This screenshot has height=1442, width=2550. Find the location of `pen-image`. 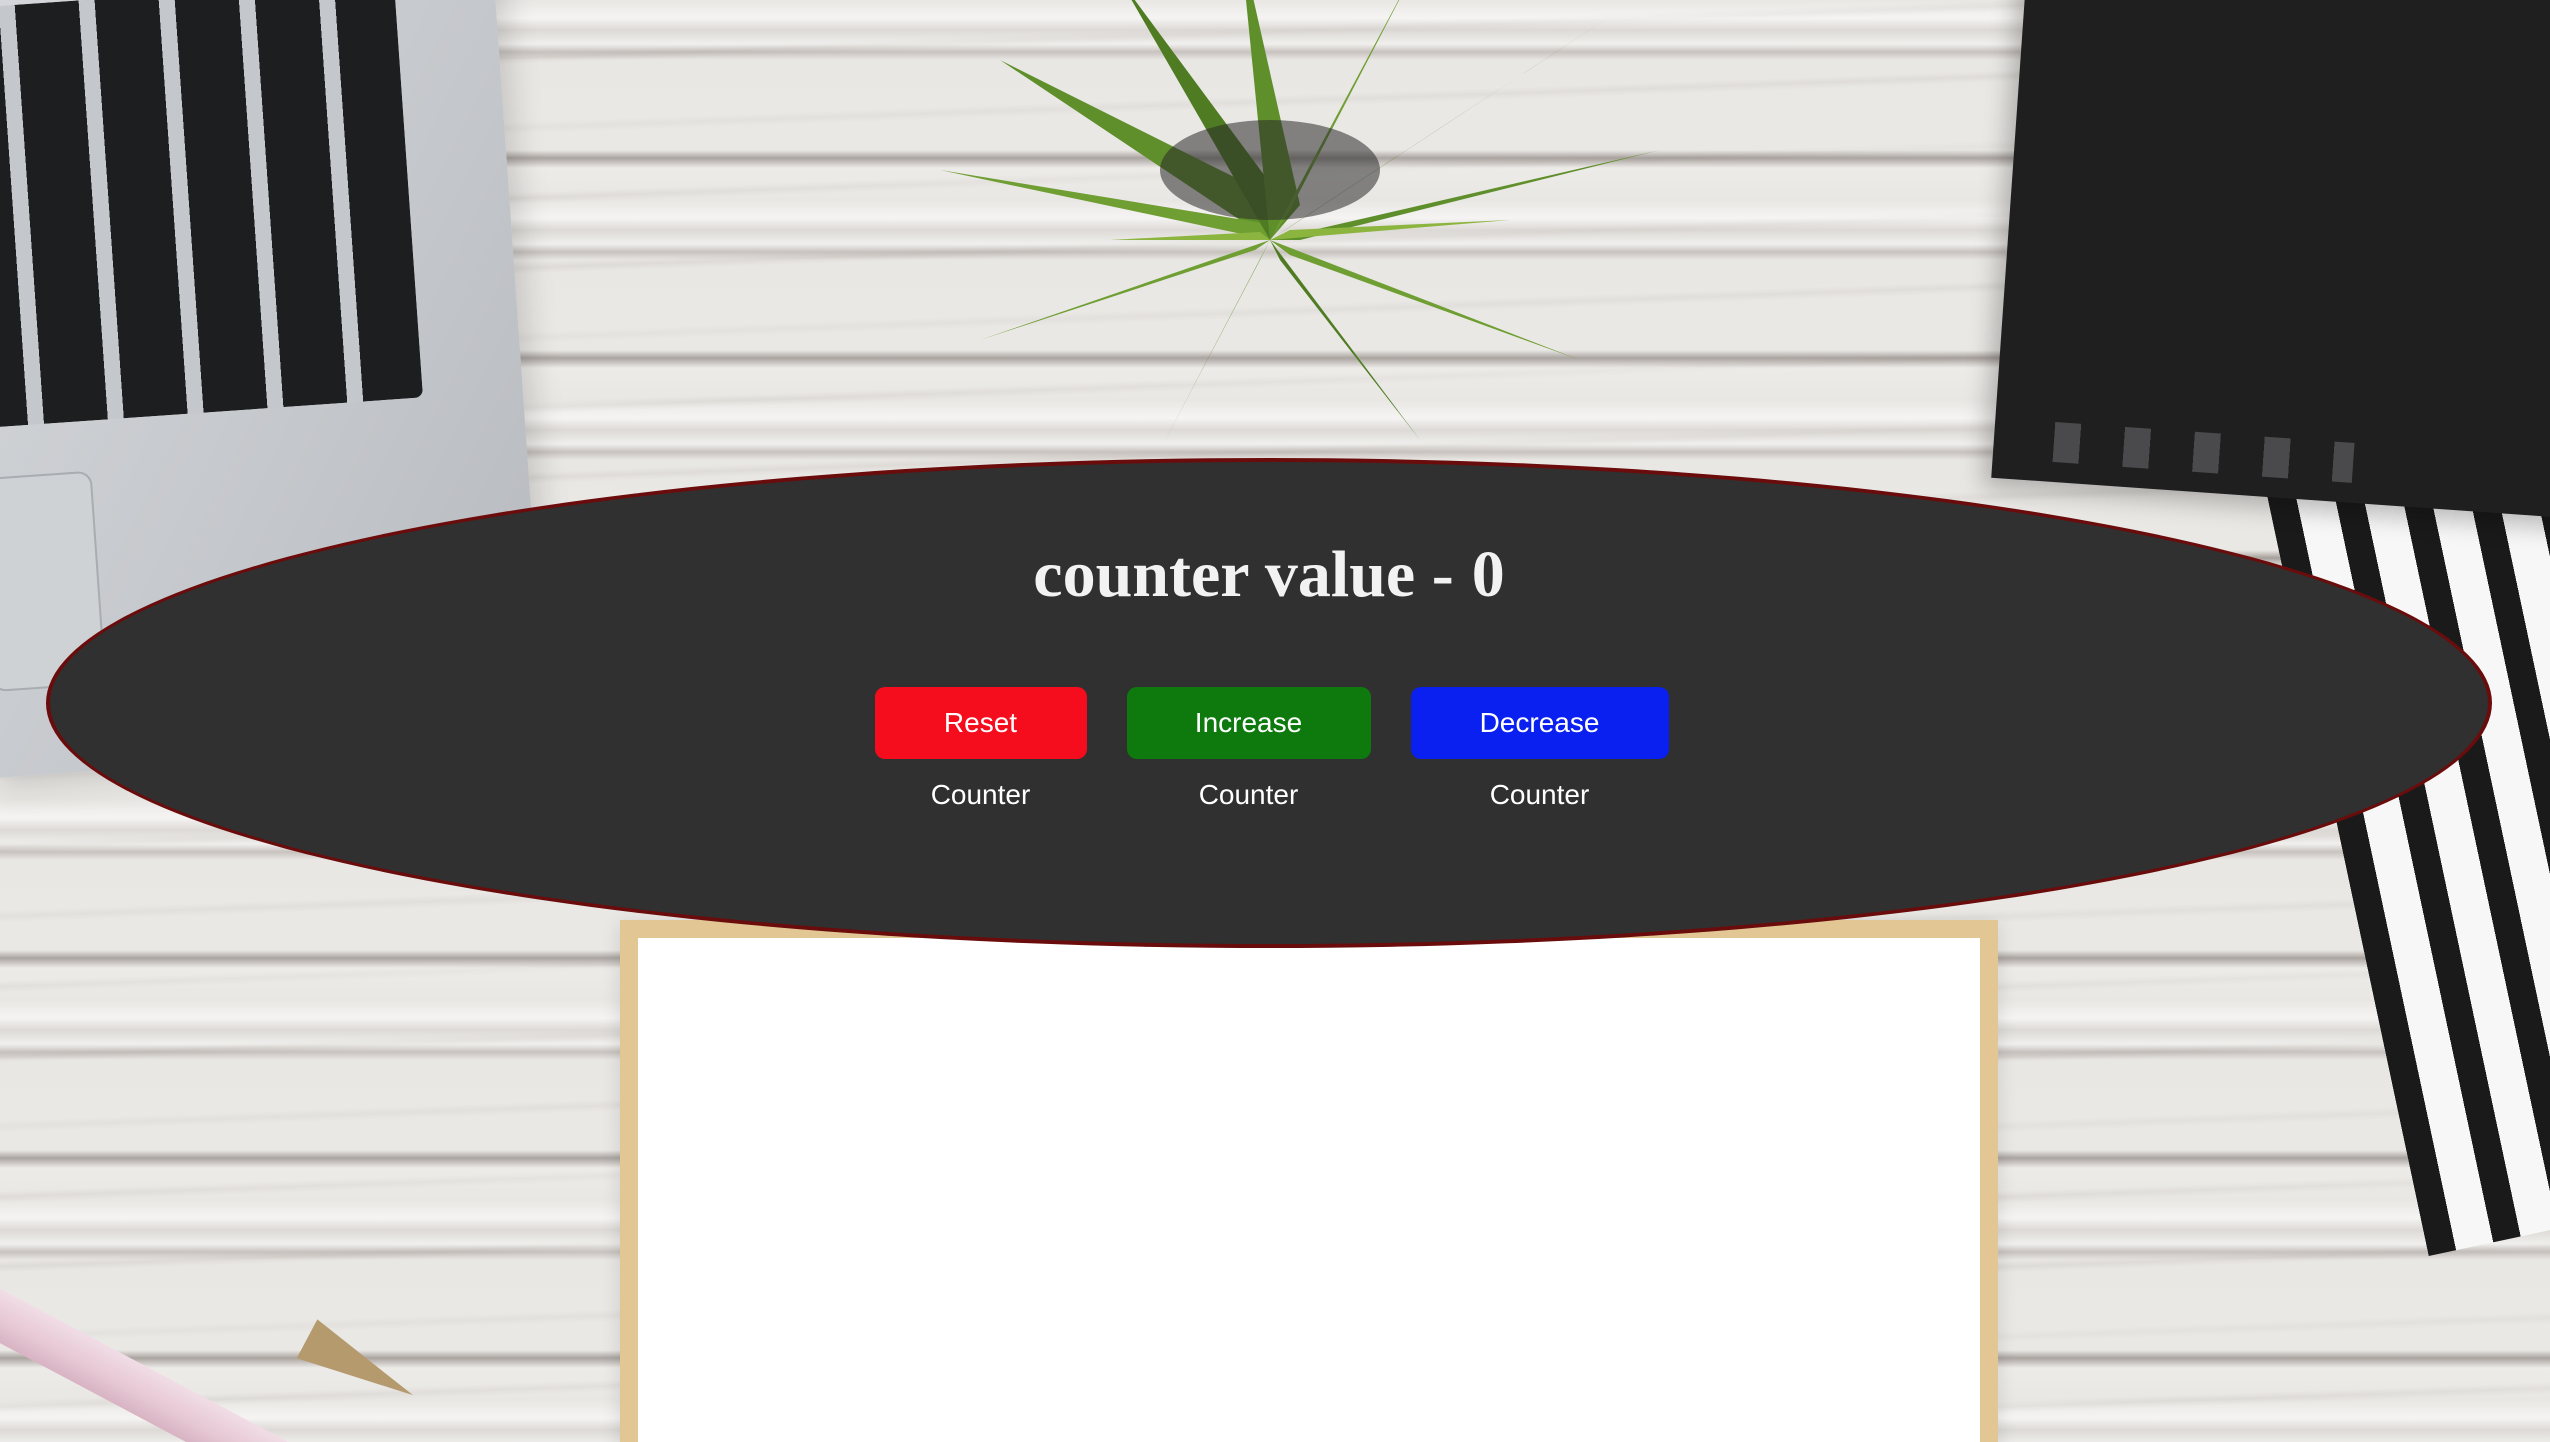

pen-image is located at coordinates (161, 1352).